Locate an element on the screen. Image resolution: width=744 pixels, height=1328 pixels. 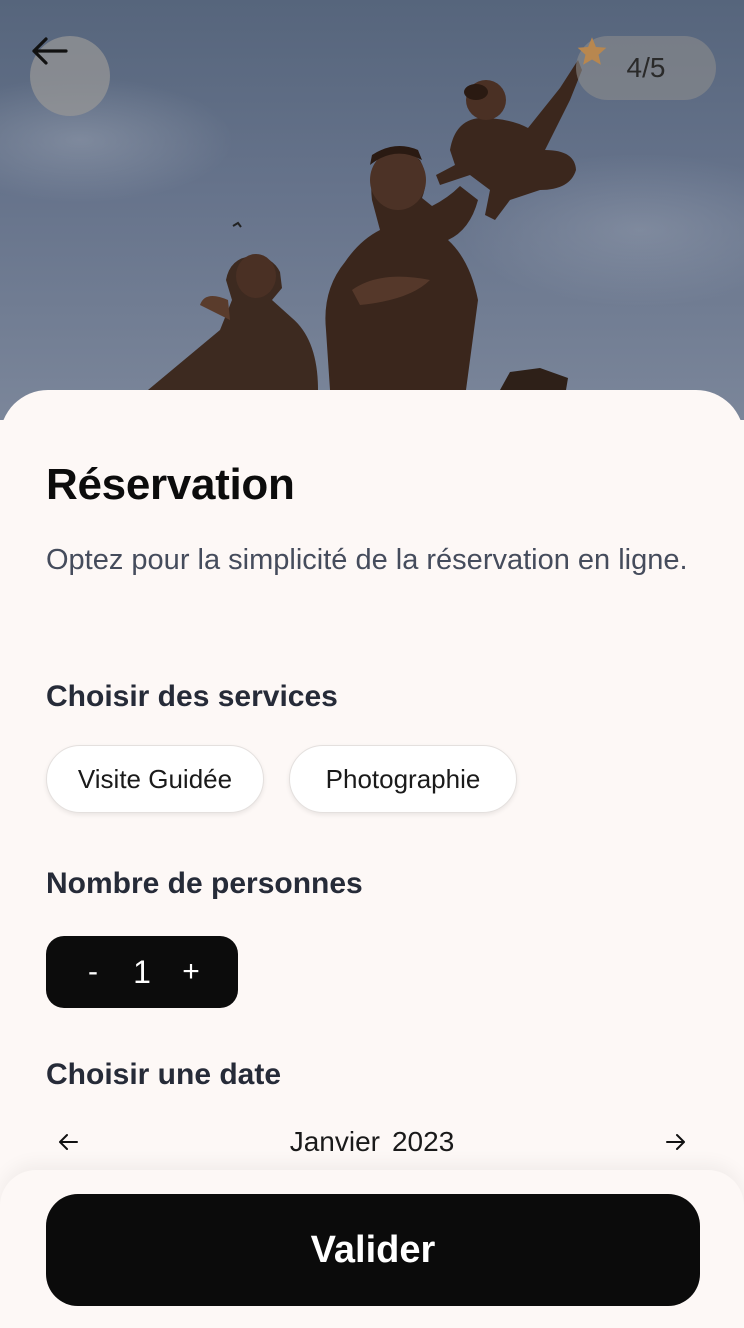
month-year-label: Janvier 2023 is located at coordinates (372, 1142).